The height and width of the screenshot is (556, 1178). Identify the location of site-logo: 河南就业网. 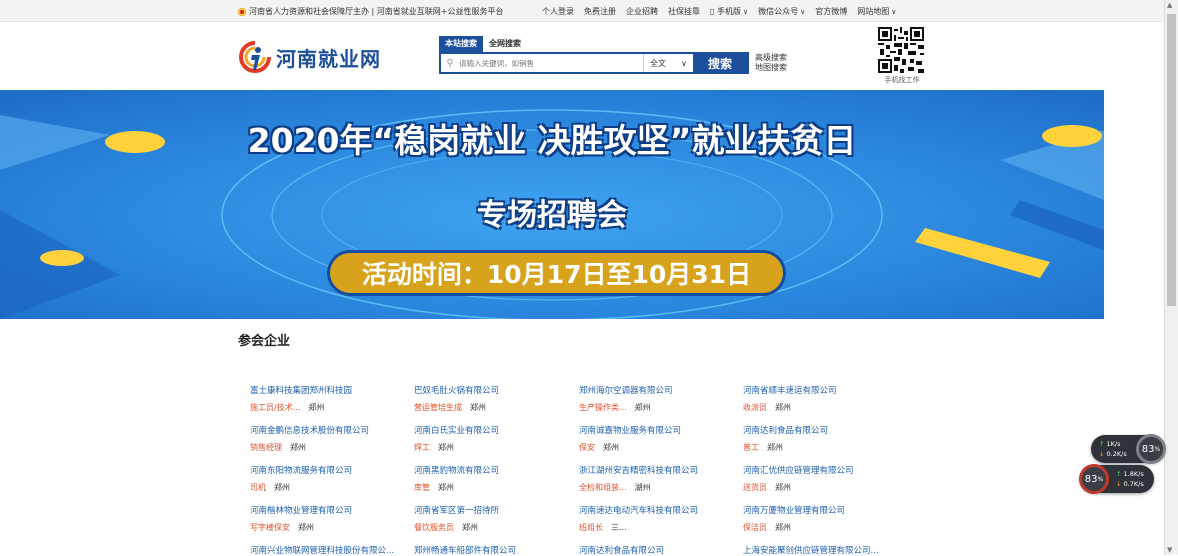
(309, 57).